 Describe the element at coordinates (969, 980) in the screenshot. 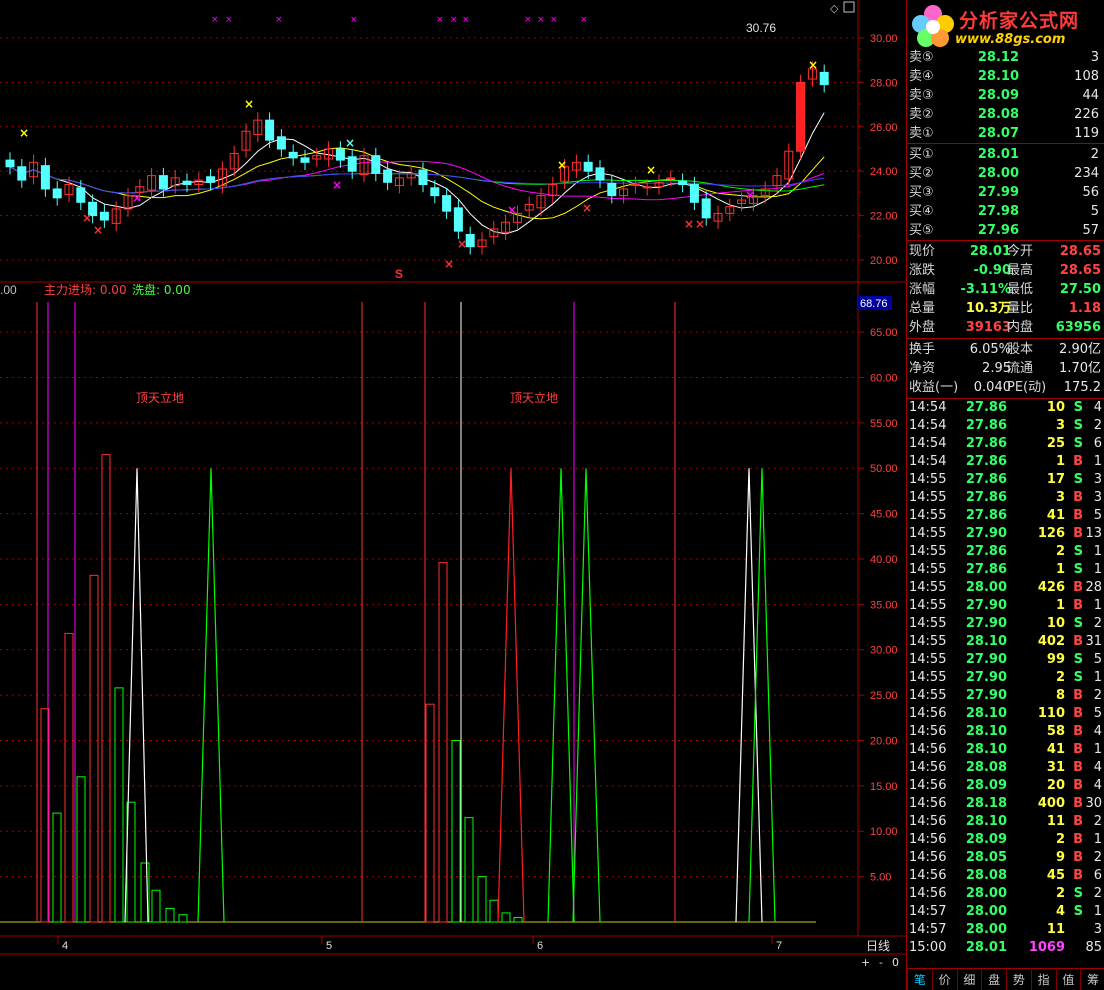

I see `tab-2: 细` at that location.